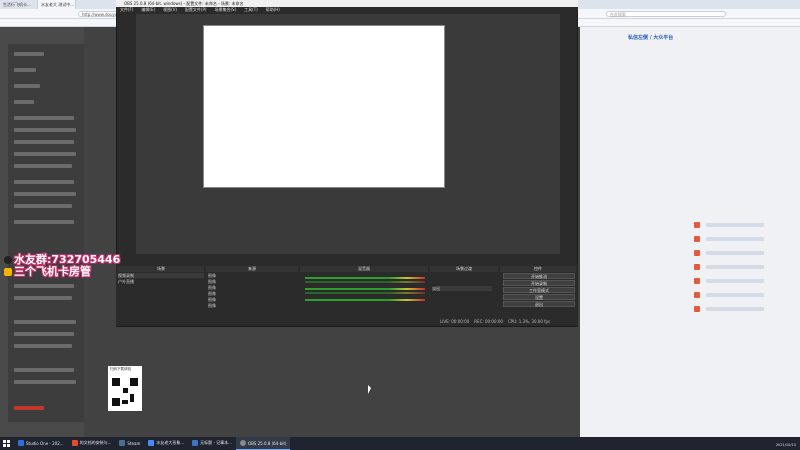  Describe the element at coordinates (263, 443) in the screenshot. I see `taskbar-item-active: OBS 25.0.8 (64-bit)` at that location.